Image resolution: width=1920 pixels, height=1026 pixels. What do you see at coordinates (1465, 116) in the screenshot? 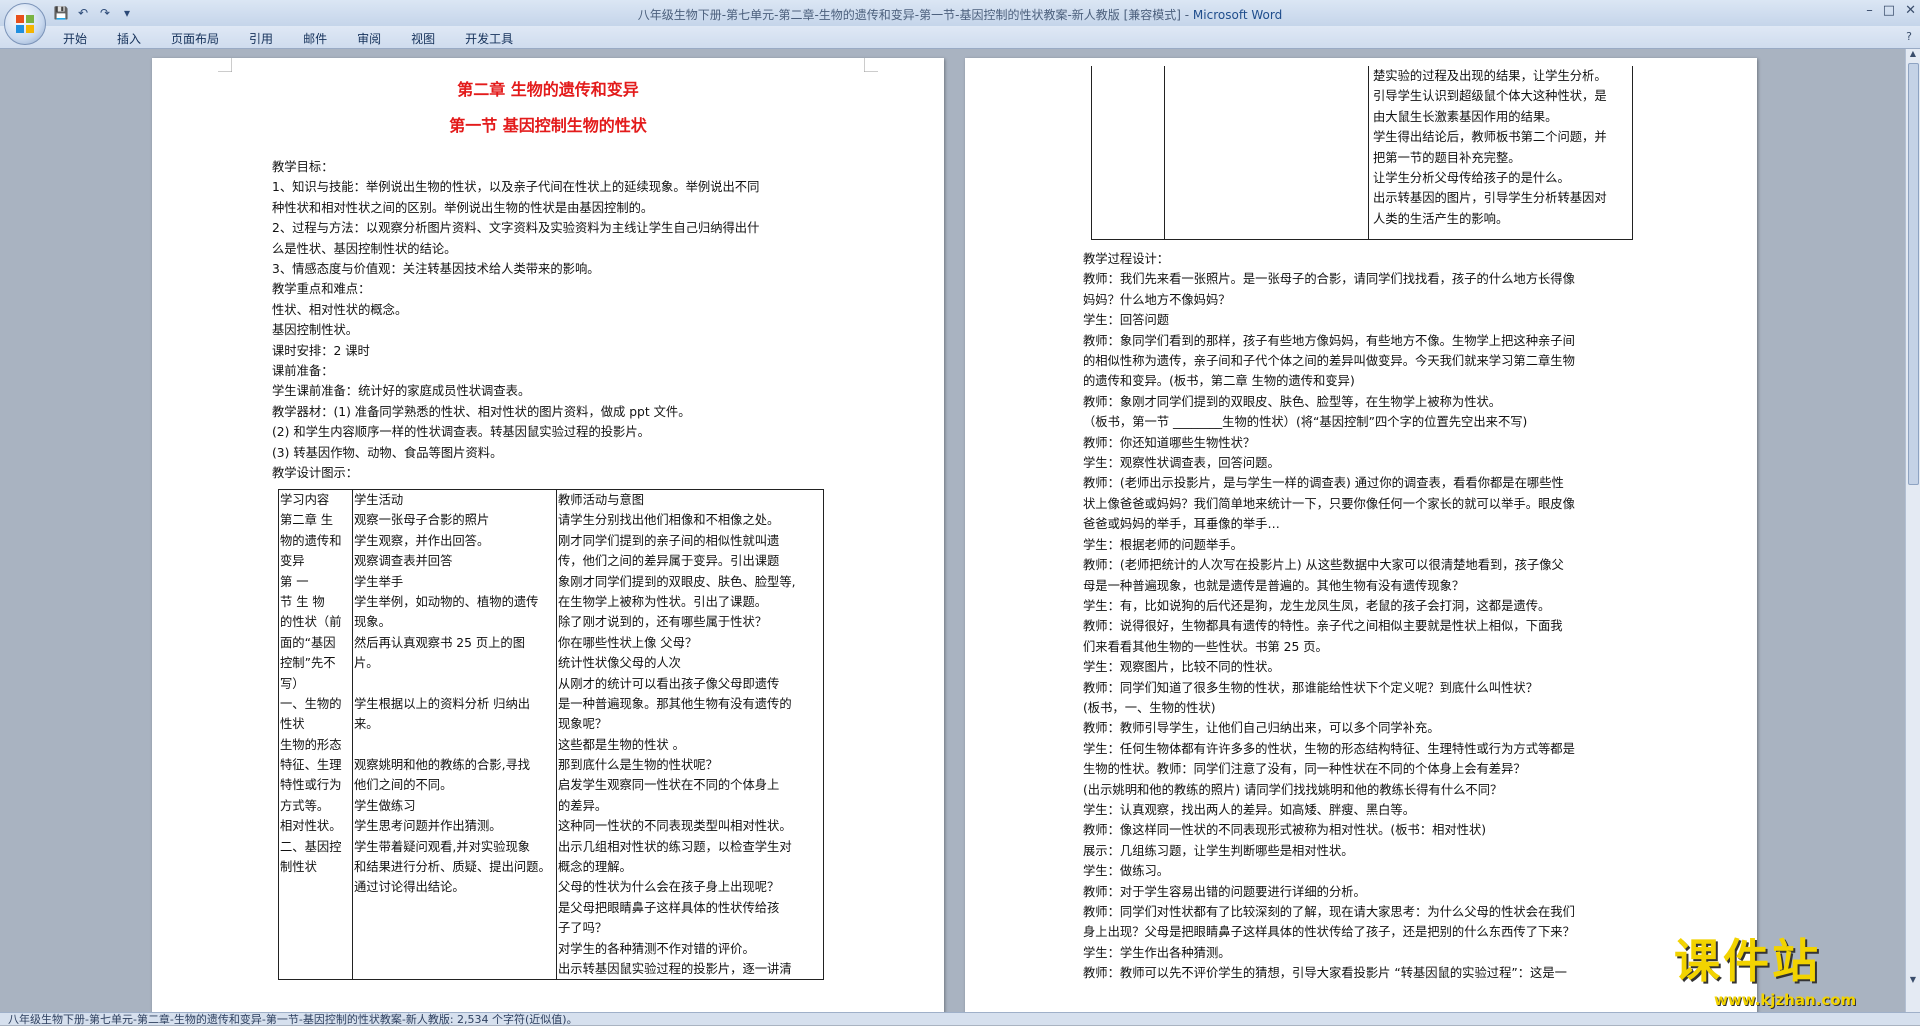
I see `table-cell-line: 由大鼠生长激素基因作用的结果。` at bounding box center [1465, 116].